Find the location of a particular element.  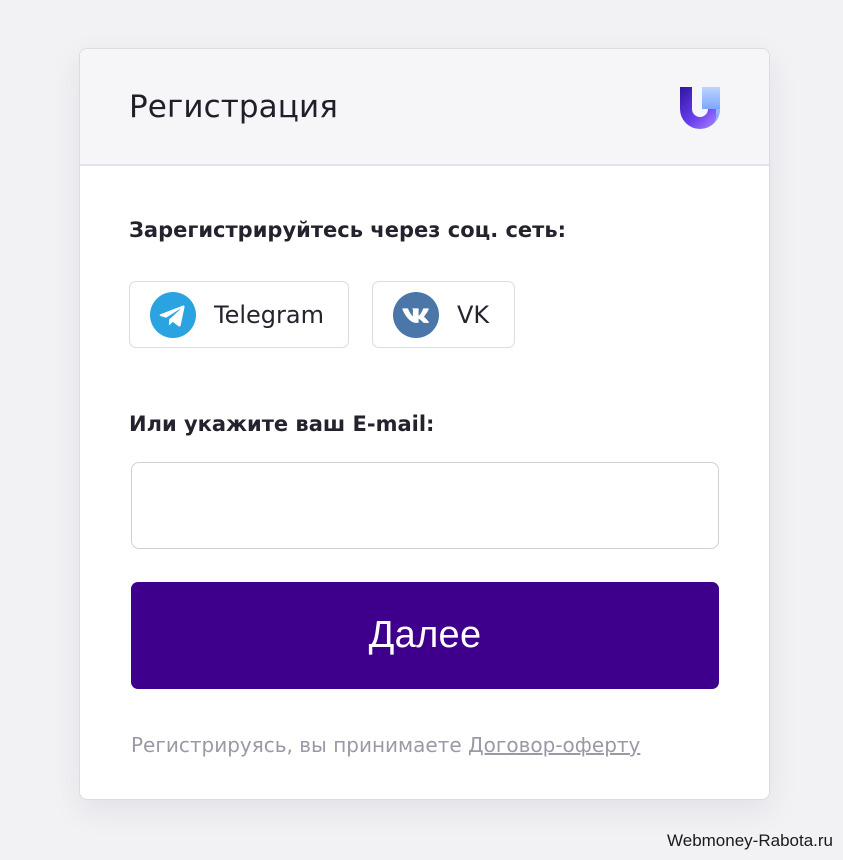

vk-login-button: VK is located at coordinates (443, 314).